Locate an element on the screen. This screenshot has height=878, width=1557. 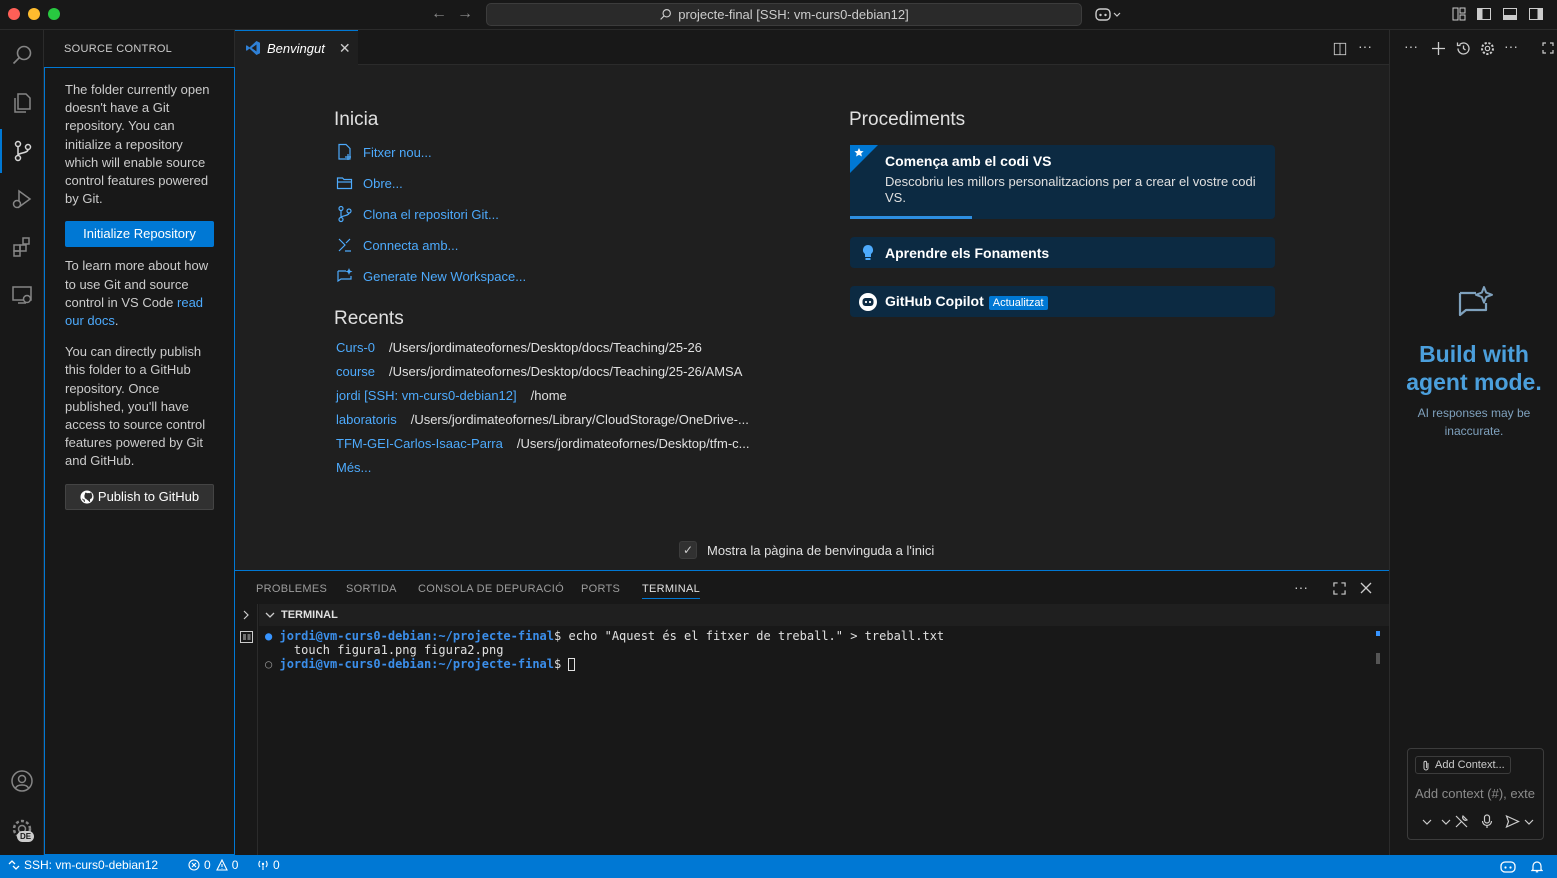
terminal-list-icon is located at coordinates (246, 637).